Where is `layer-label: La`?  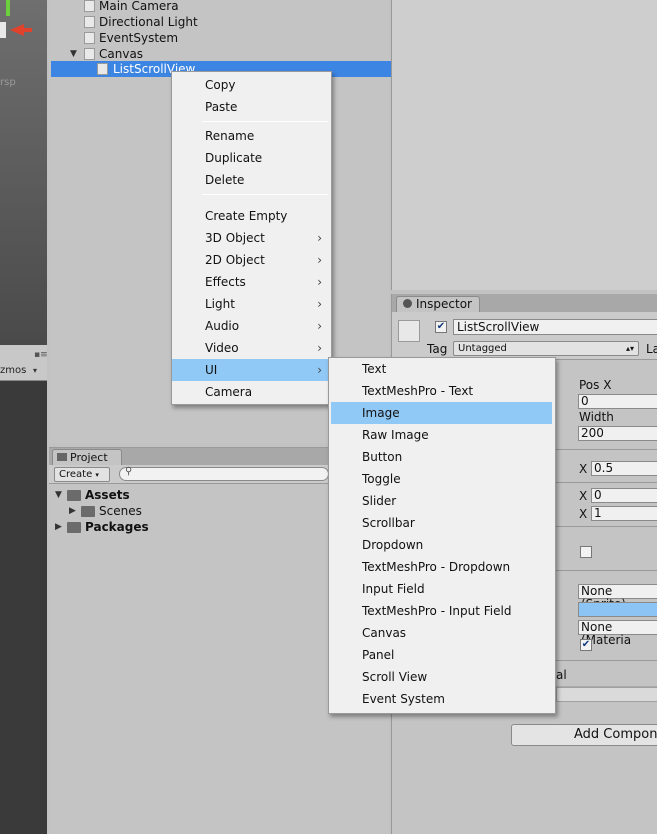 layer-label: La is located at coordinates (651, 349).